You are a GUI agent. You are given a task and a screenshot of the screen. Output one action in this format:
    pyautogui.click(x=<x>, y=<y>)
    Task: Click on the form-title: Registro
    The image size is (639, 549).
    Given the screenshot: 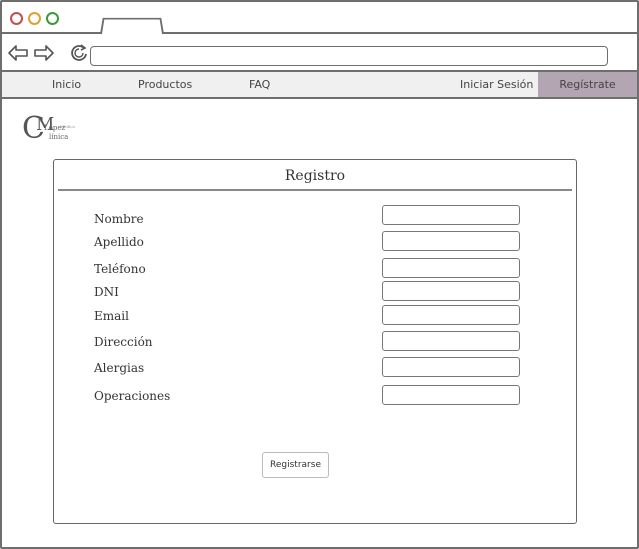 What is the action you would take?
    pyautogui.click(x=315, y=176)
    